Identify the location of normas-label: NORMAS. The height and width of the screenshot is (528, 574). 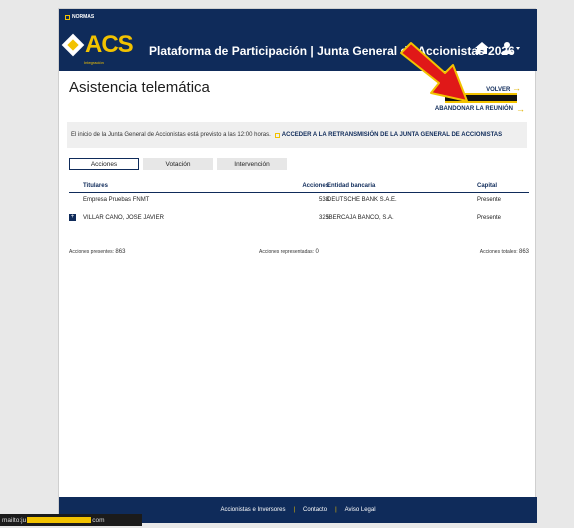
(83, 17).